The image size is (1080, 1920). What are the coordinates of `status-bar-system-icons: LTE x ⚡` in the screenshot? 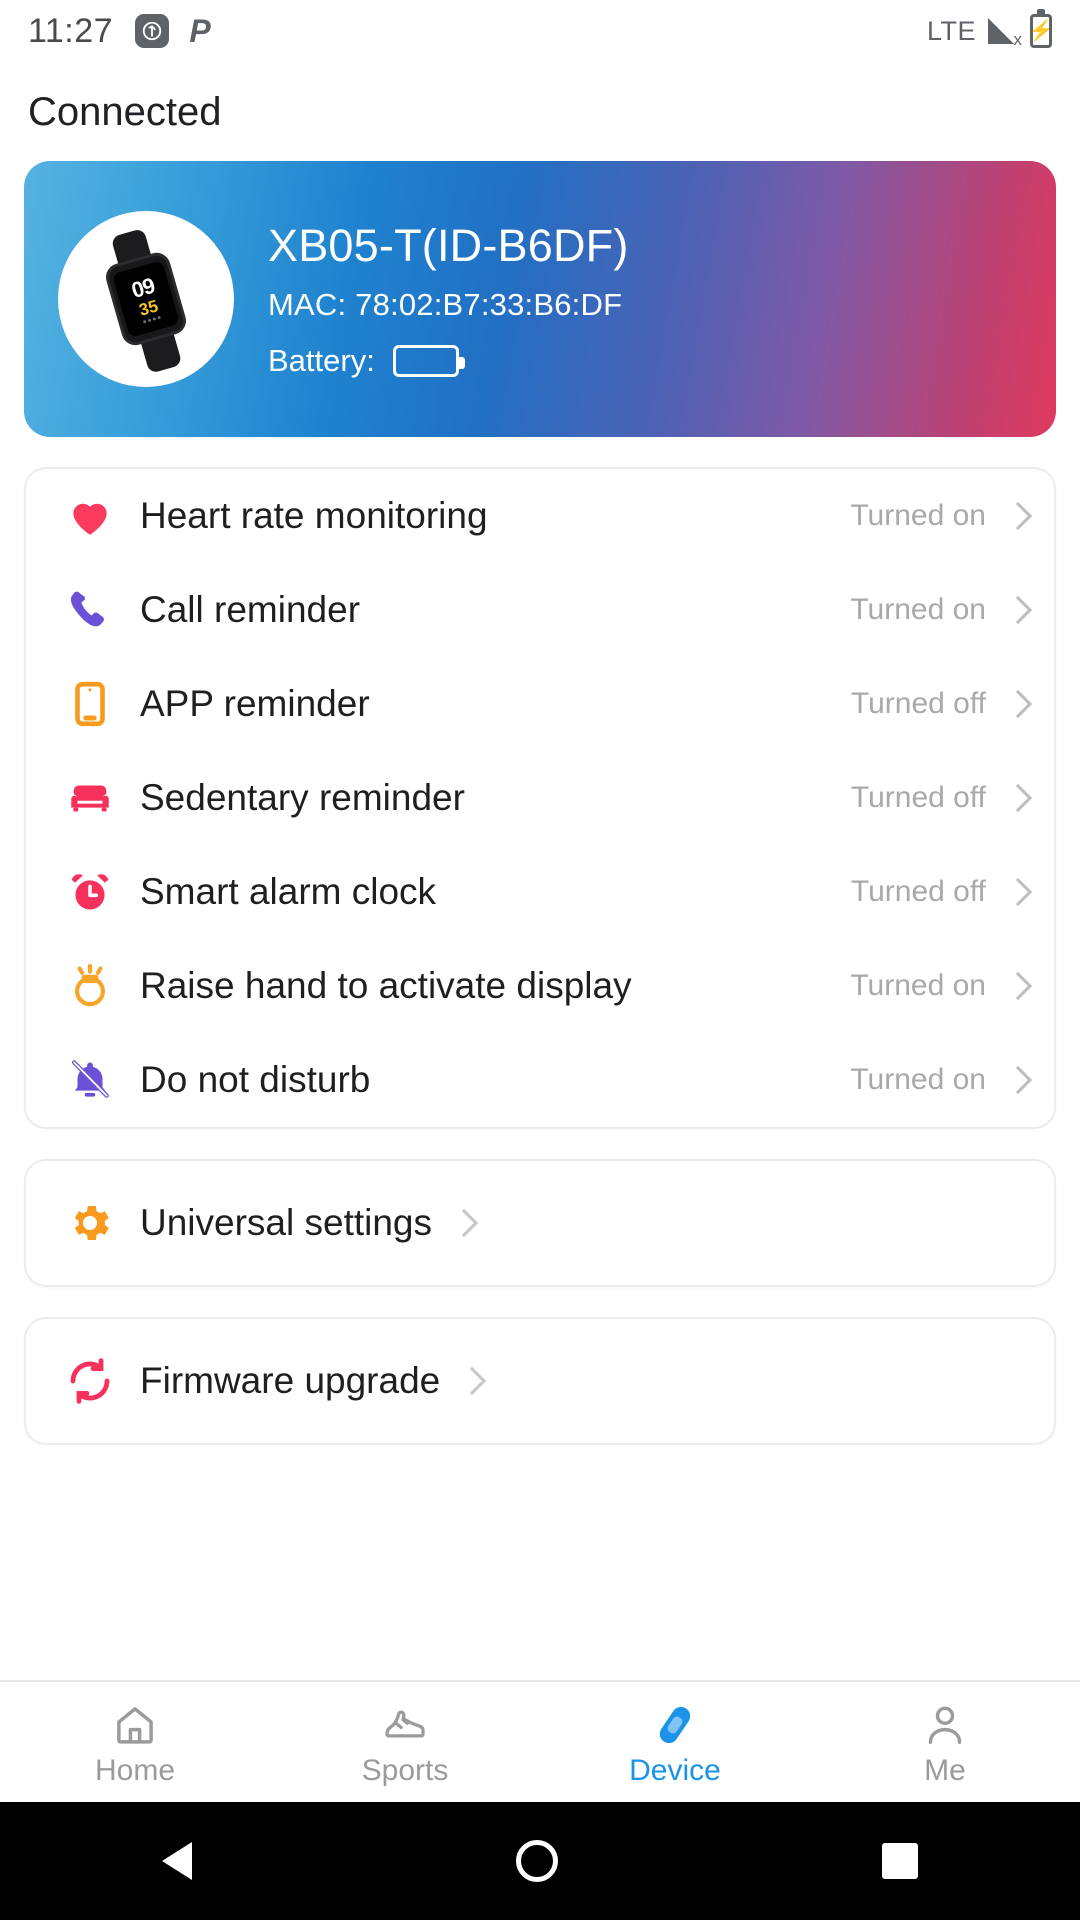 It's located at (989, 29).